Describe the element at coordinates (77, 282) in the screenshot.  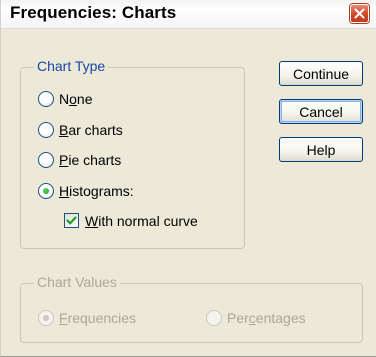
I see `chart-values-group-label: Chart Values` at that location.